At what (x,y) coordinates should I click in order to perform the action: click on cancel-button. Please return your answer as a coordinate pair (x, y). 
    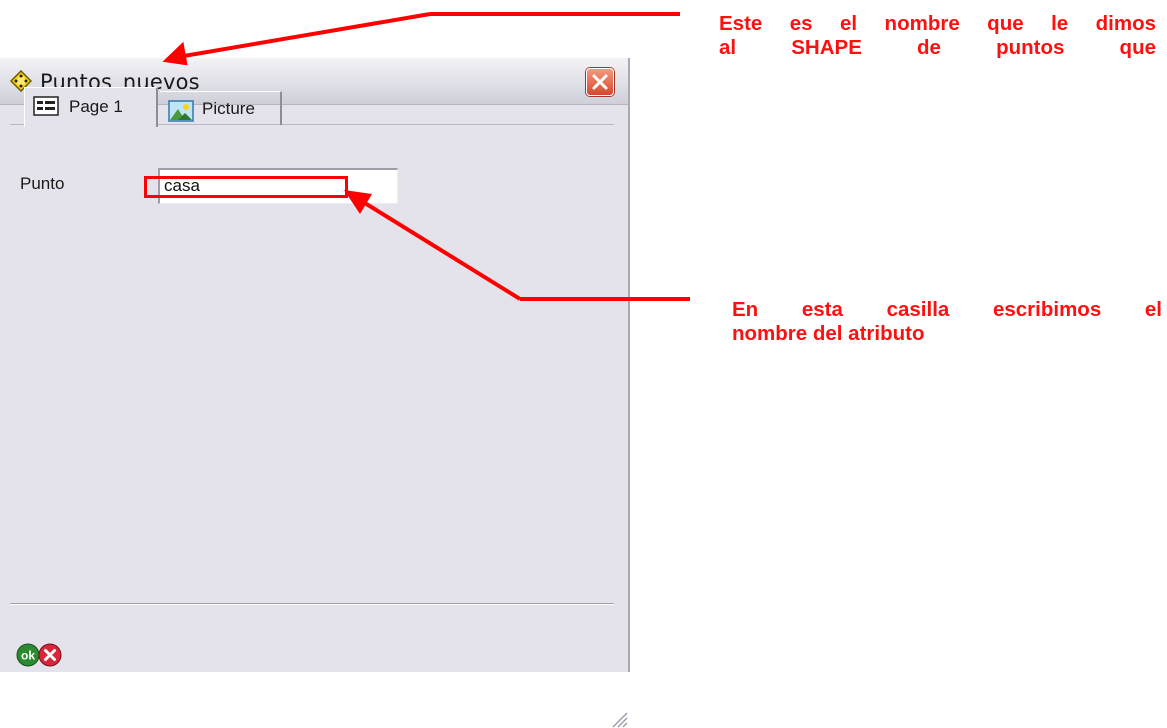
    Looking at the image, I should click on (50, 655).